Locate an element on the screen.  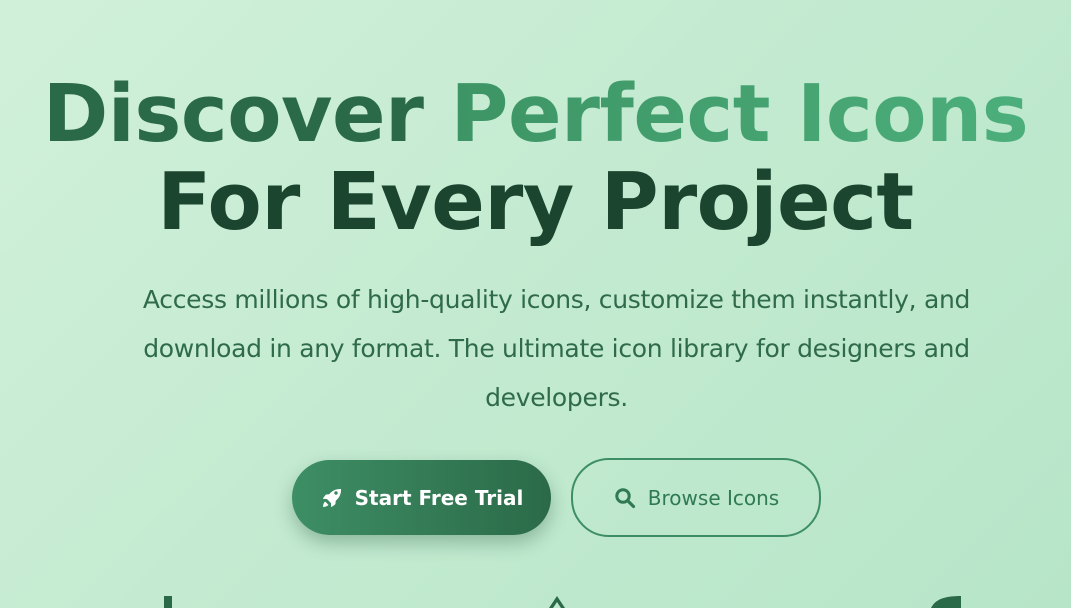
search-icon is located at coordinates (625, 498).